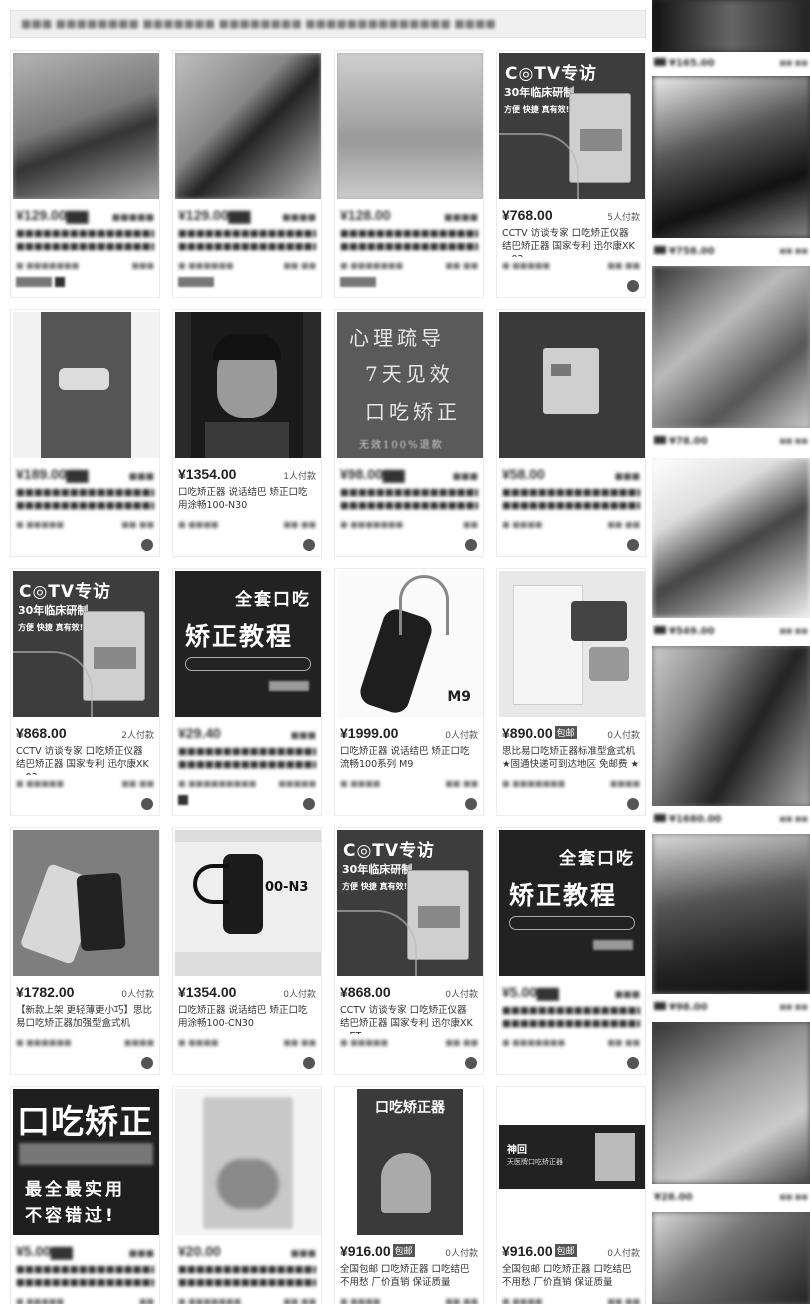 This screenshot has width=810, height=1304. I want to click on product-title: 【新款上架 更轻薄更小巧】思比易口吃矫正器加强型盒式机, so click(85, 1019).